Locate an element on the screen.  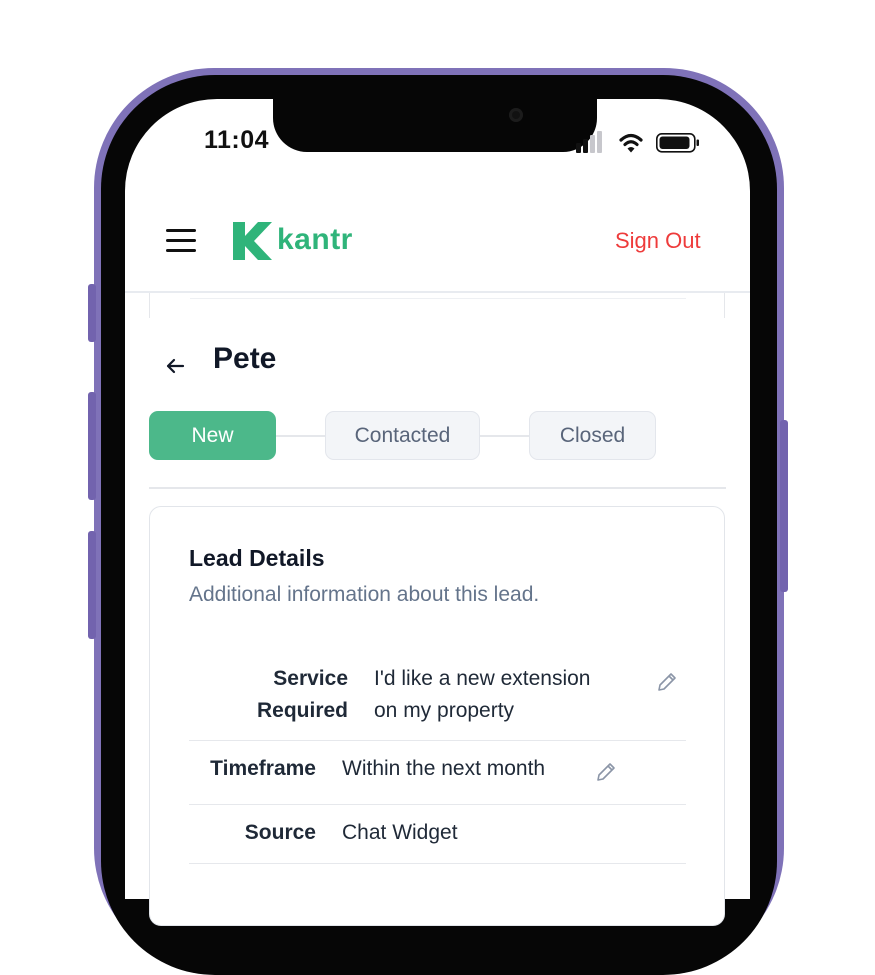
status-icons is located at coordinates (637, 142).